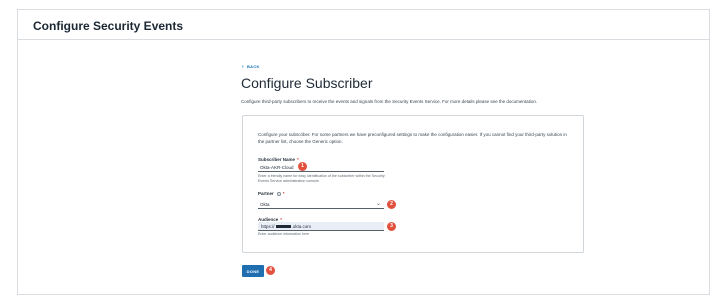 The width and height of the screenshot is (721, 299). Describe the element at coordinates (307, 83) in the screenshot. I see `page-title: Configure Subscriber` at that location.